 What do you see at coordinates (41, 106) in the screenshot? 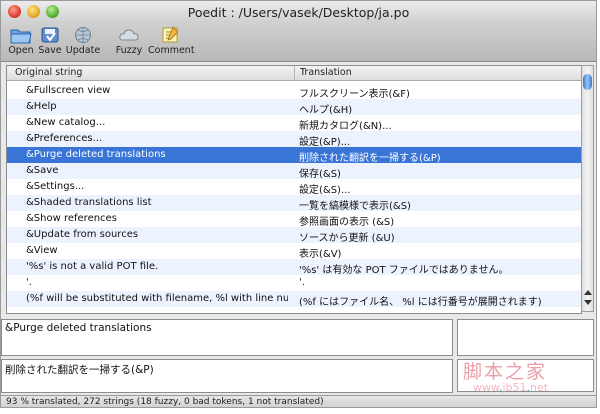
I see `original-string-cell: &Help` at bounding box center [41, 106].